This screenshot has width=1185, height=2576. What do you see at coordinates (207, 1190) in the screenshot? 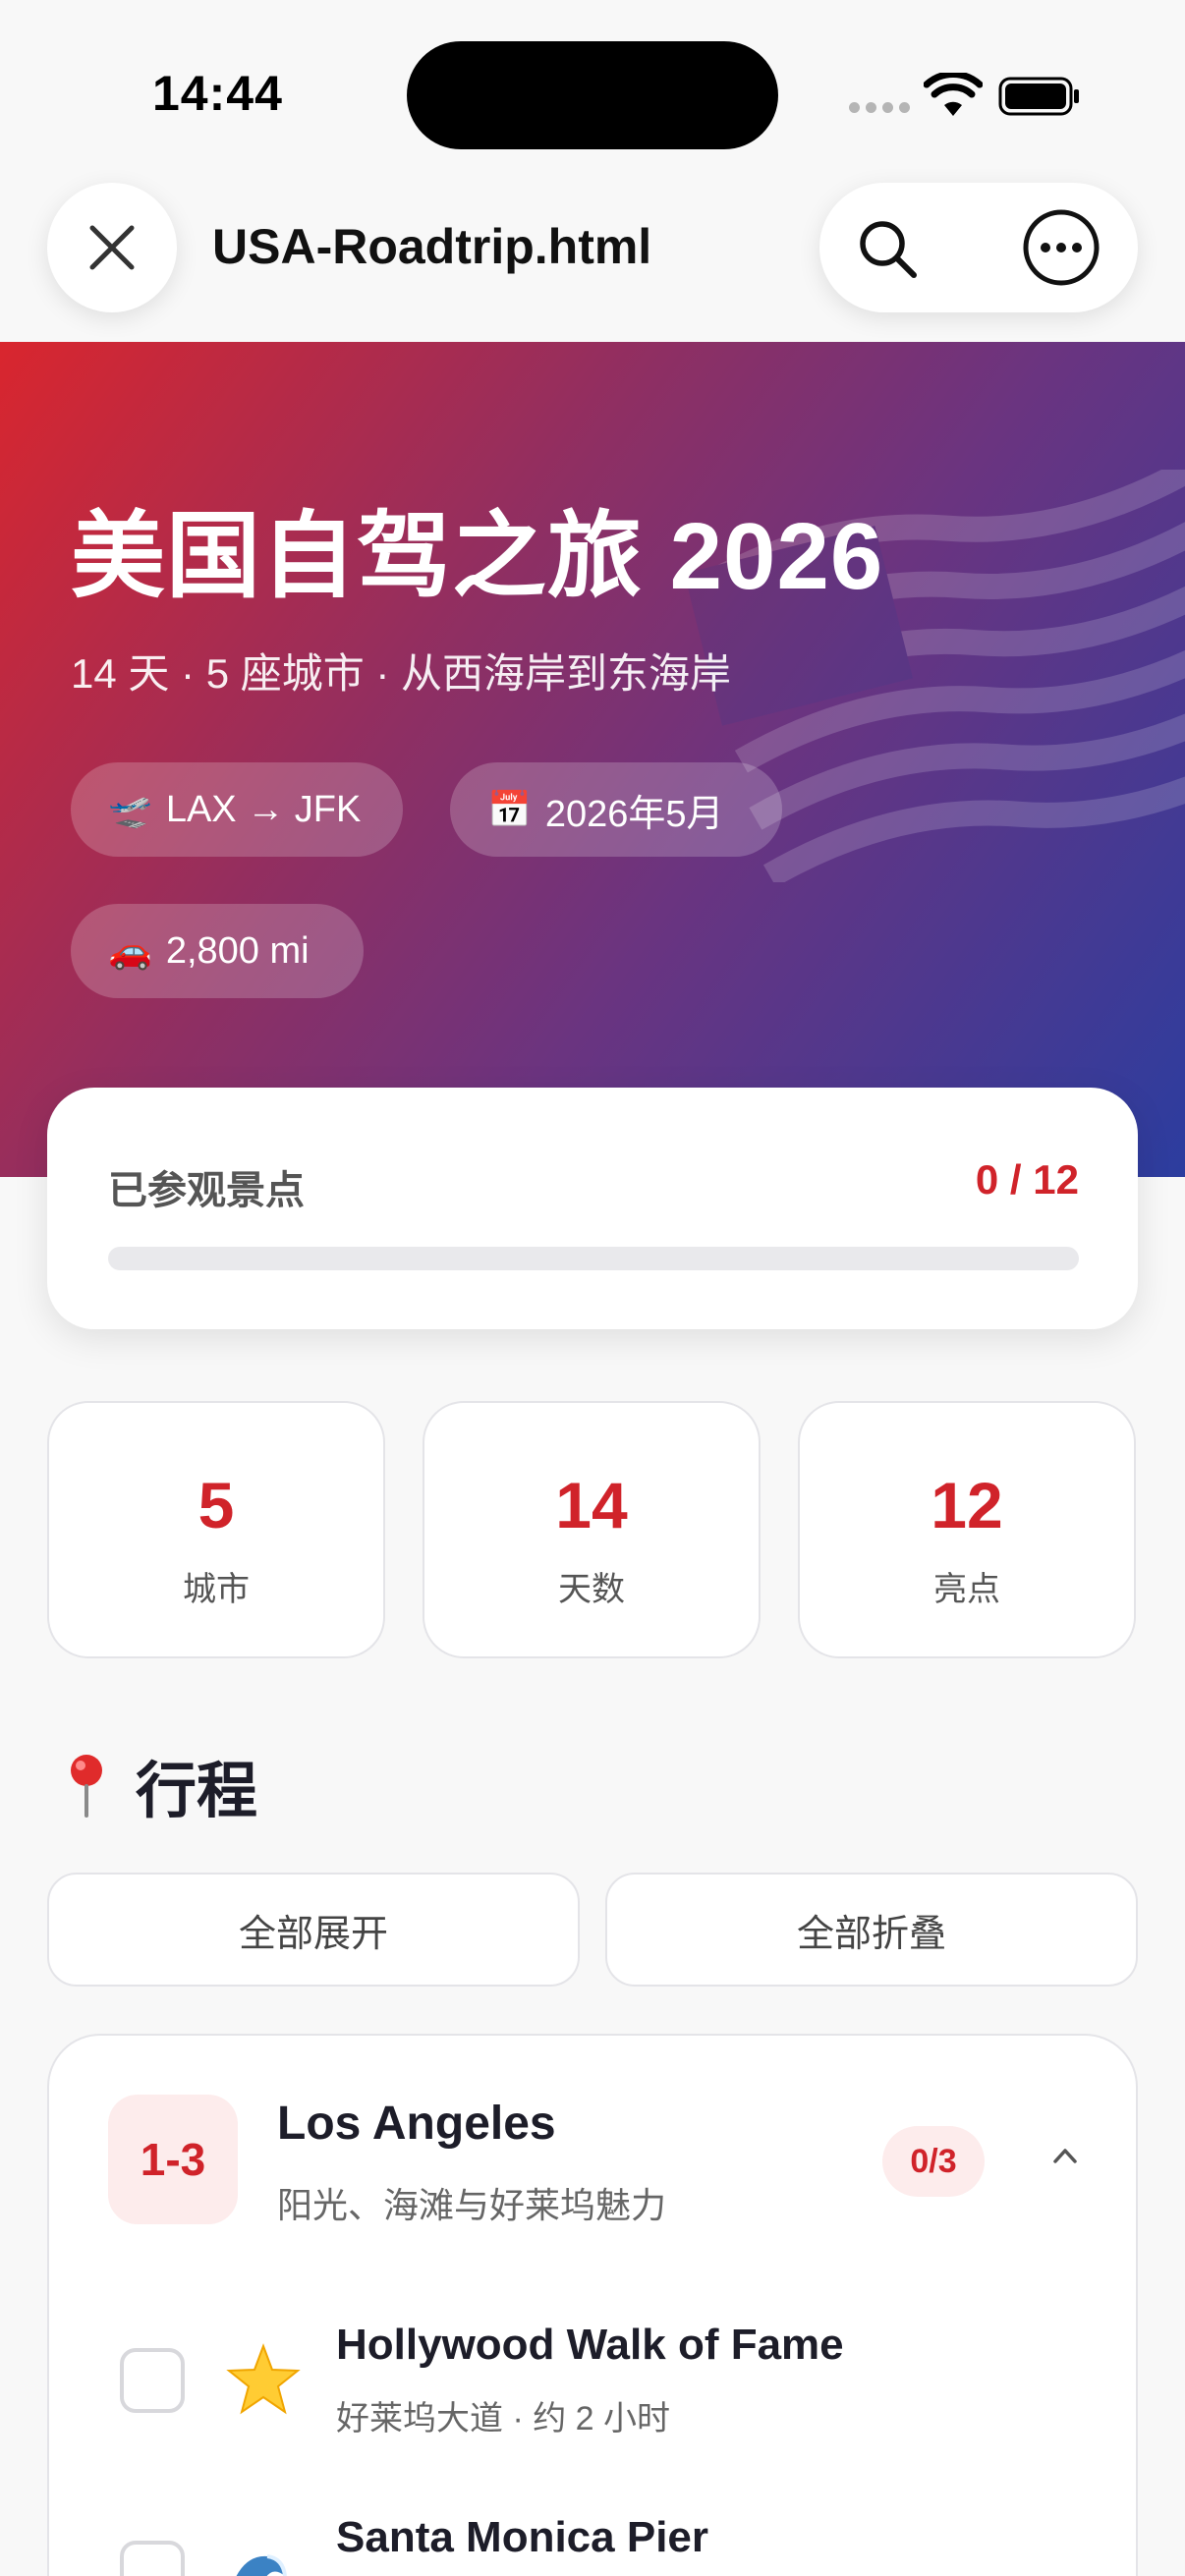
I see `progress-label: 已参观景点` at bounding box center [207, 1190].